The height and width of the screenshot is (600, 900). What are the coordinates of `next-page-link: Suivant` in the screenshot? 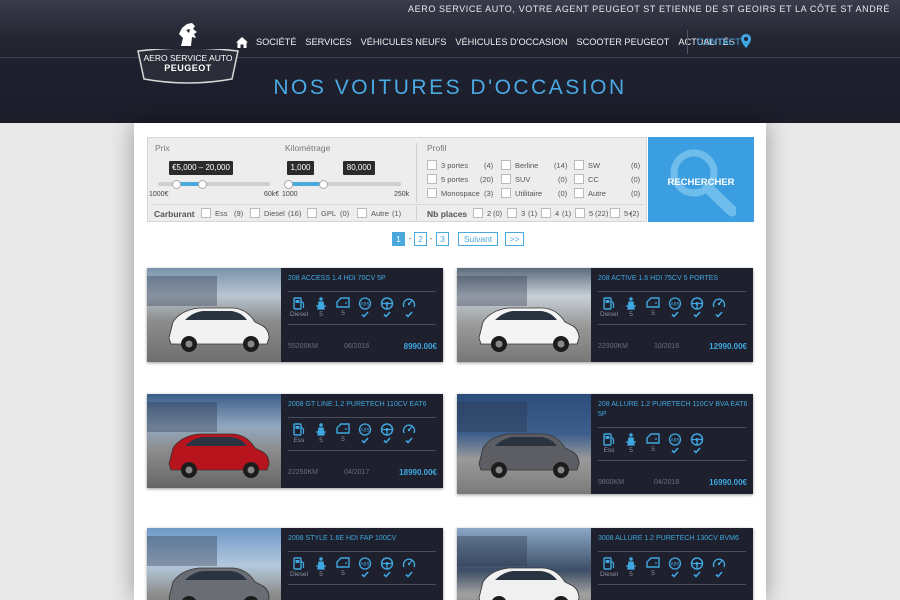 It's located at (478, 239).